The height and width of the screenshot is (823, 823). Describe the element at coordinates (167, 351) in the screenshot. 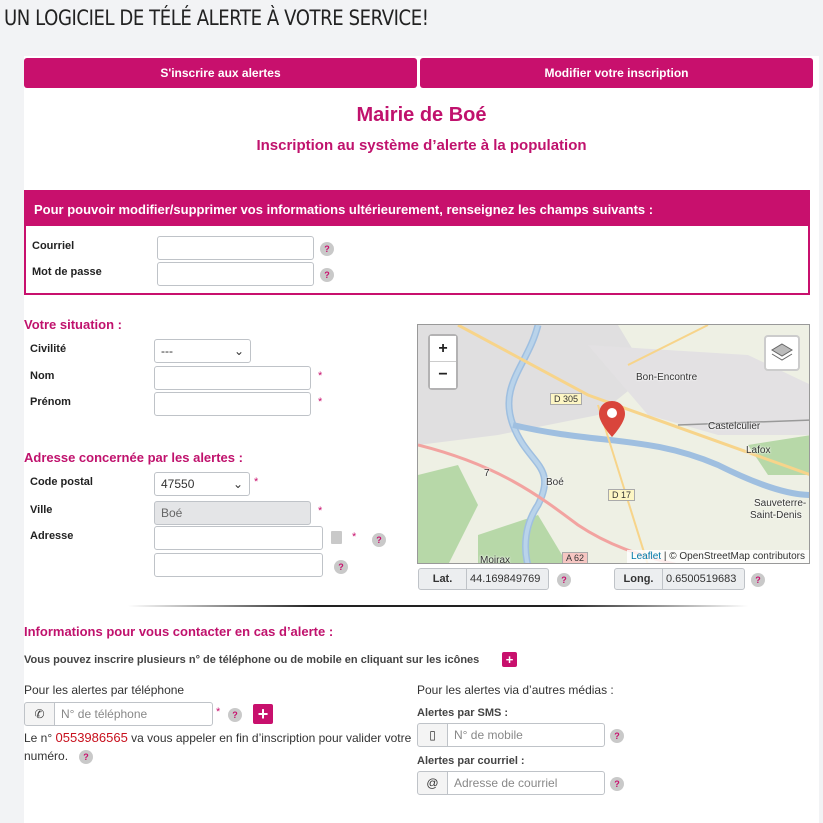

I see `civility-value: ---` at that location.